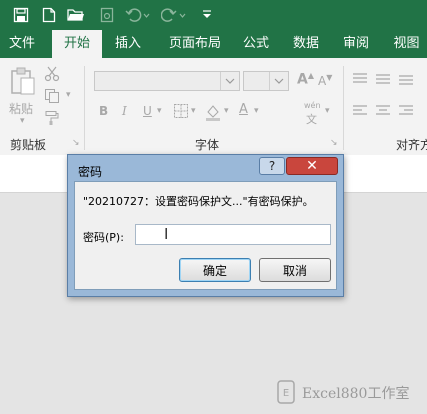 This screenshot has width=427, height=414. Describe the element at coordinates (23, 82) in the screenshot. I see `paste-icon` at that location.